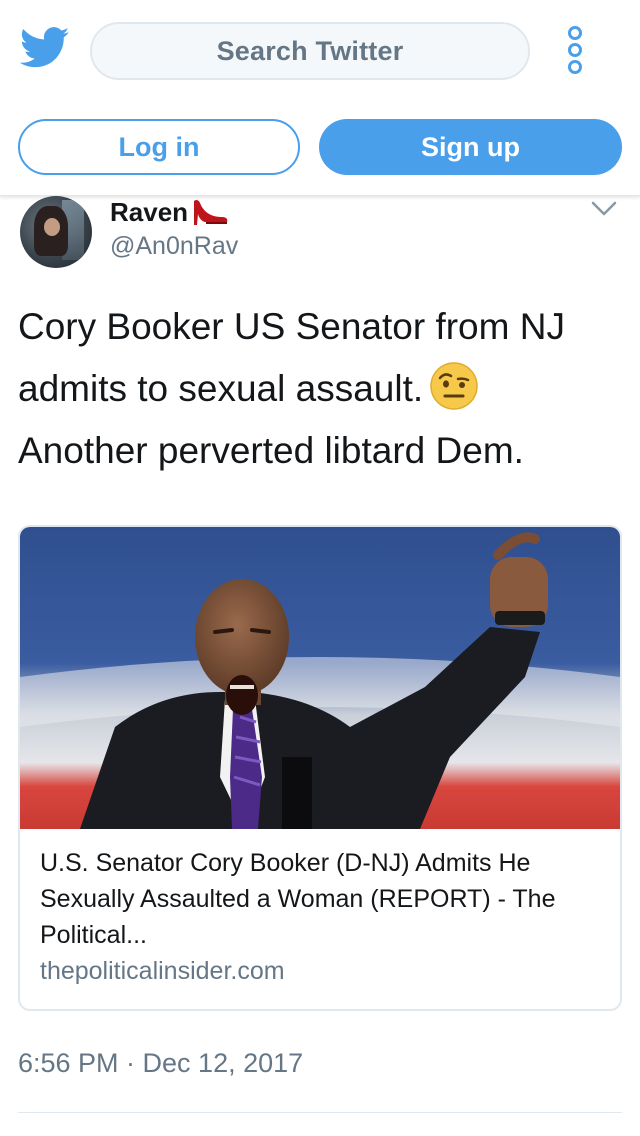  I want to click on login-button: Log in, so click(159, 147).